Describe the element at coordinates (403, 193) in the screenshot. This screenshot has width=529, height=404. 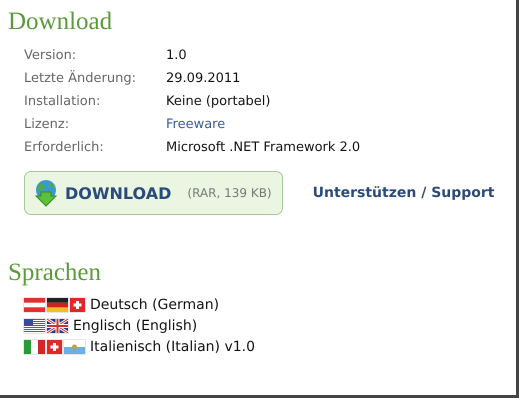
I see `support-link: Unterstützen / Support` at that location.